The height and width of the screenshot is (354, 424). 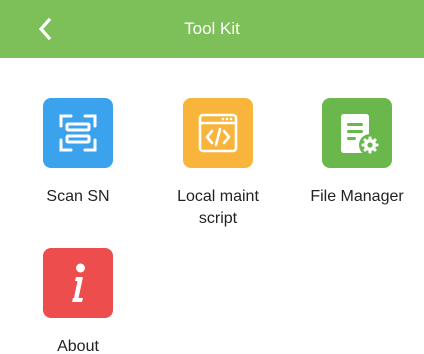 What do you see at coordinates (218, 133) in the screenshot?
I see `code-file-icon` at bounding box center [218, 133].